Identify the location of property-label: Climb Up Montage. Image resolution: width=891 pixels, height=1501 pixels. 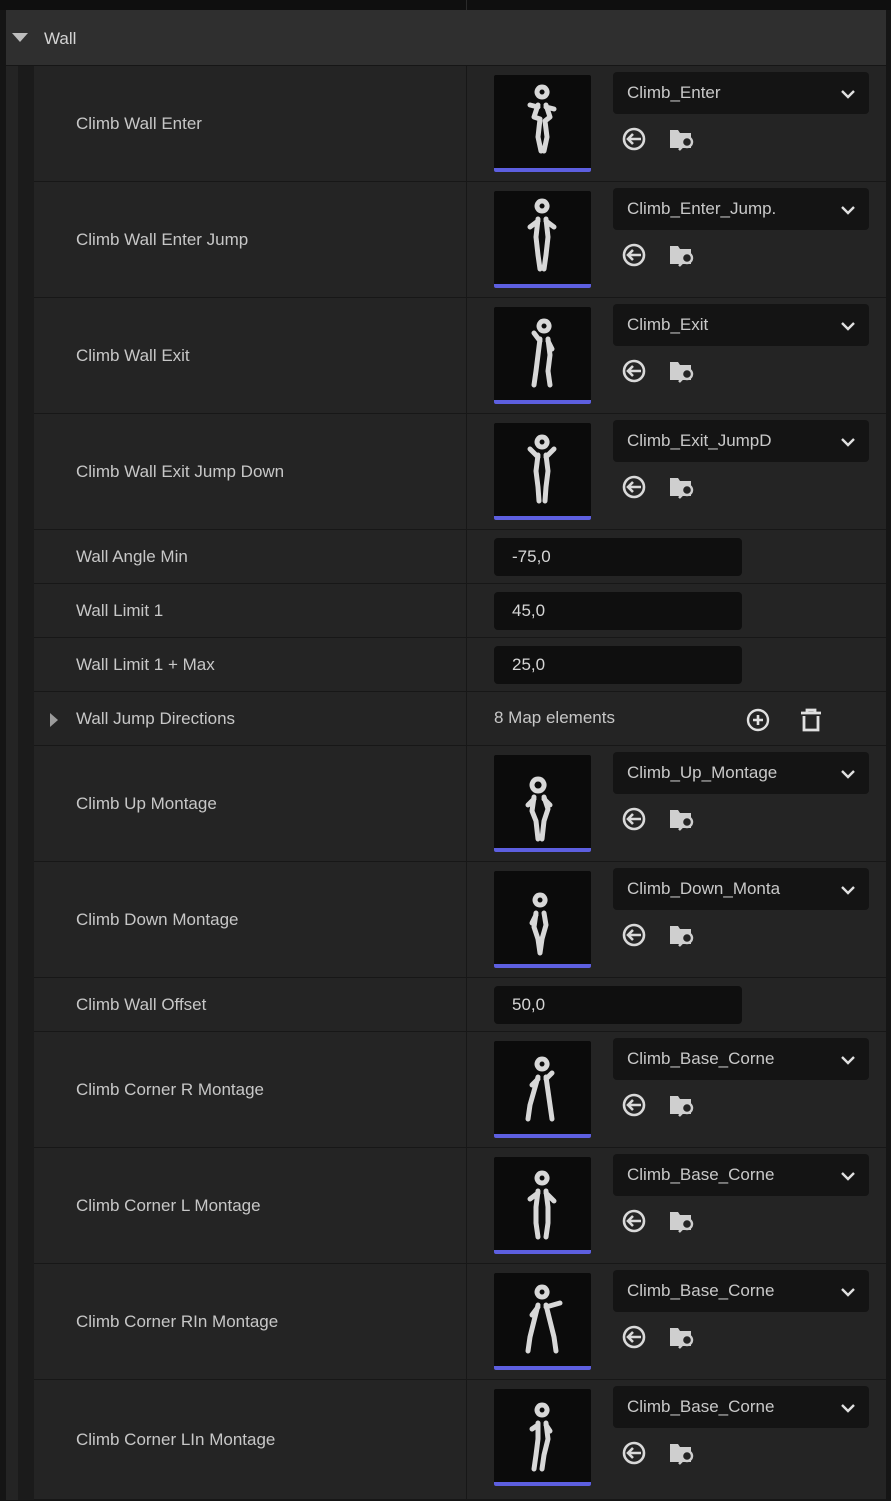
(146, 803).